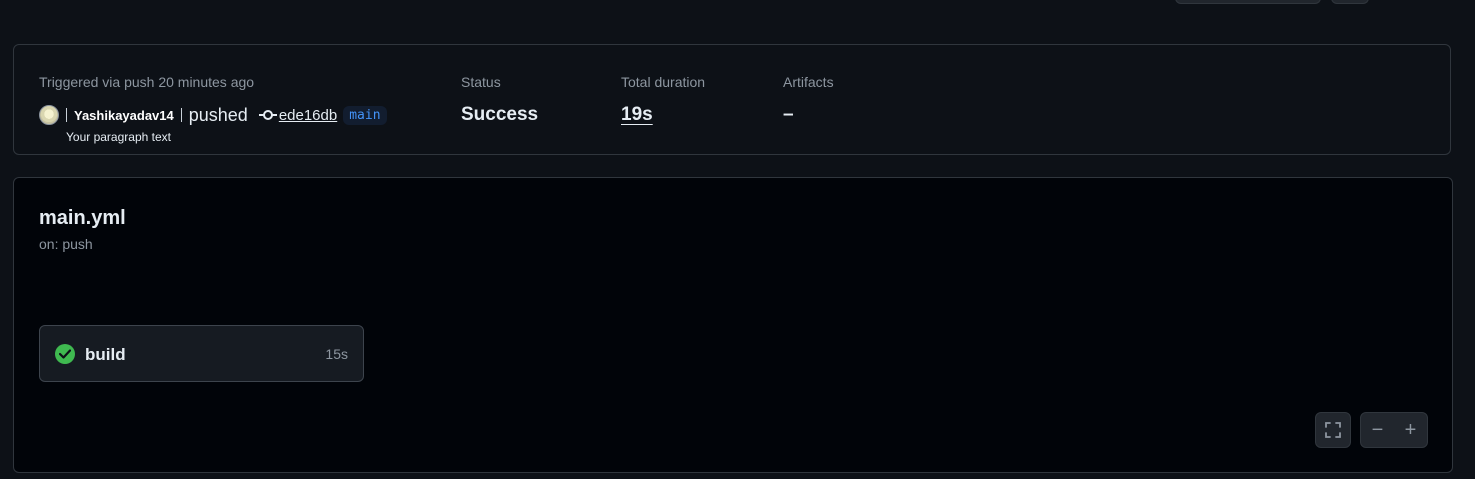 The height and width of the screenshot is (479, 1475). I want to click on duration-link: 19s, so click(637, 115).